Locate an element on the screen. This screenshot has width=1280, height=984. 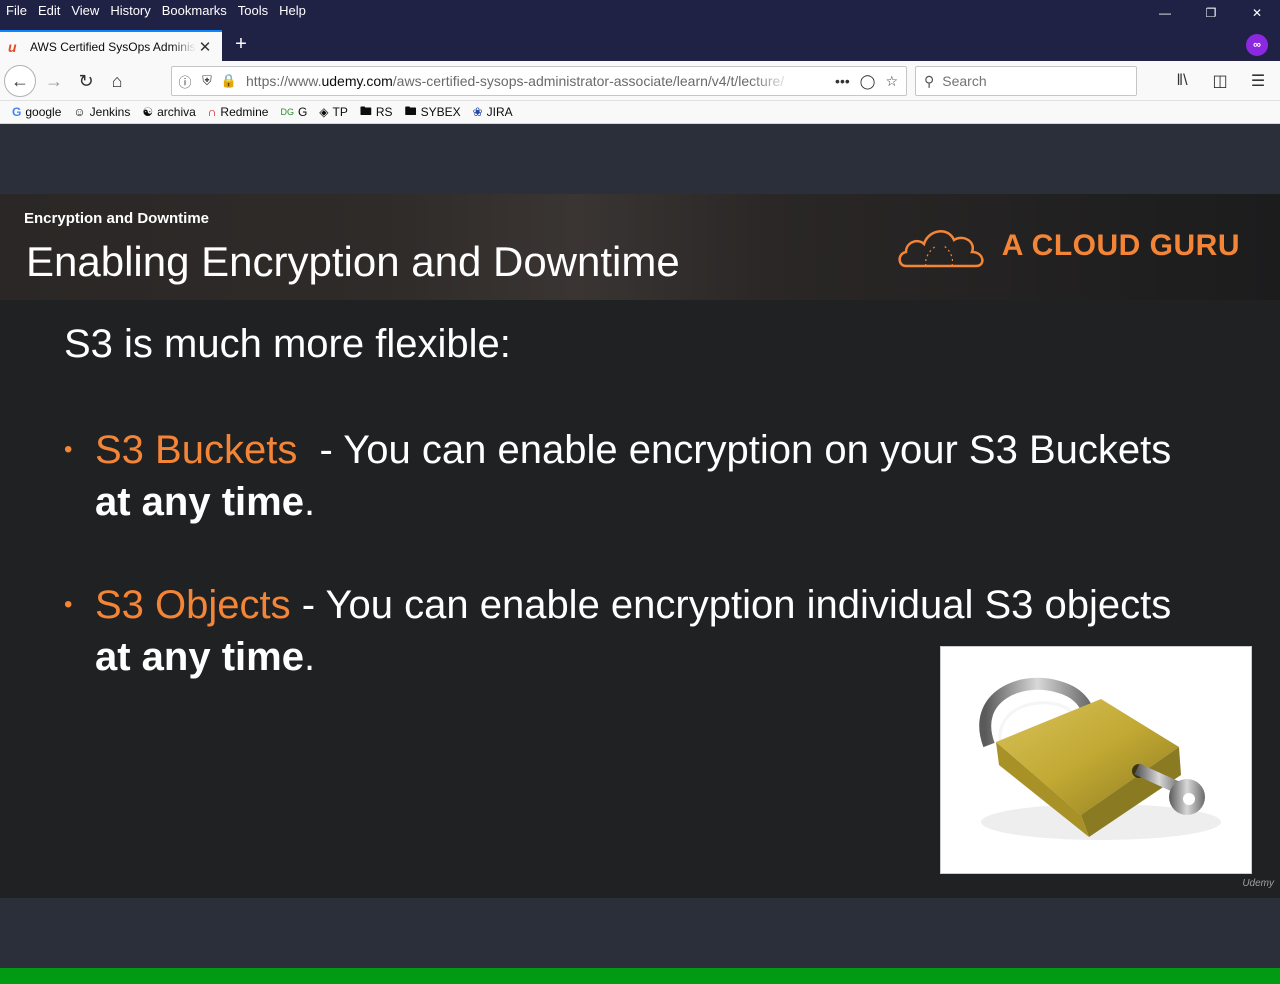
tracking-shield-icon: ⛨ is located at coordinates (207, 81).